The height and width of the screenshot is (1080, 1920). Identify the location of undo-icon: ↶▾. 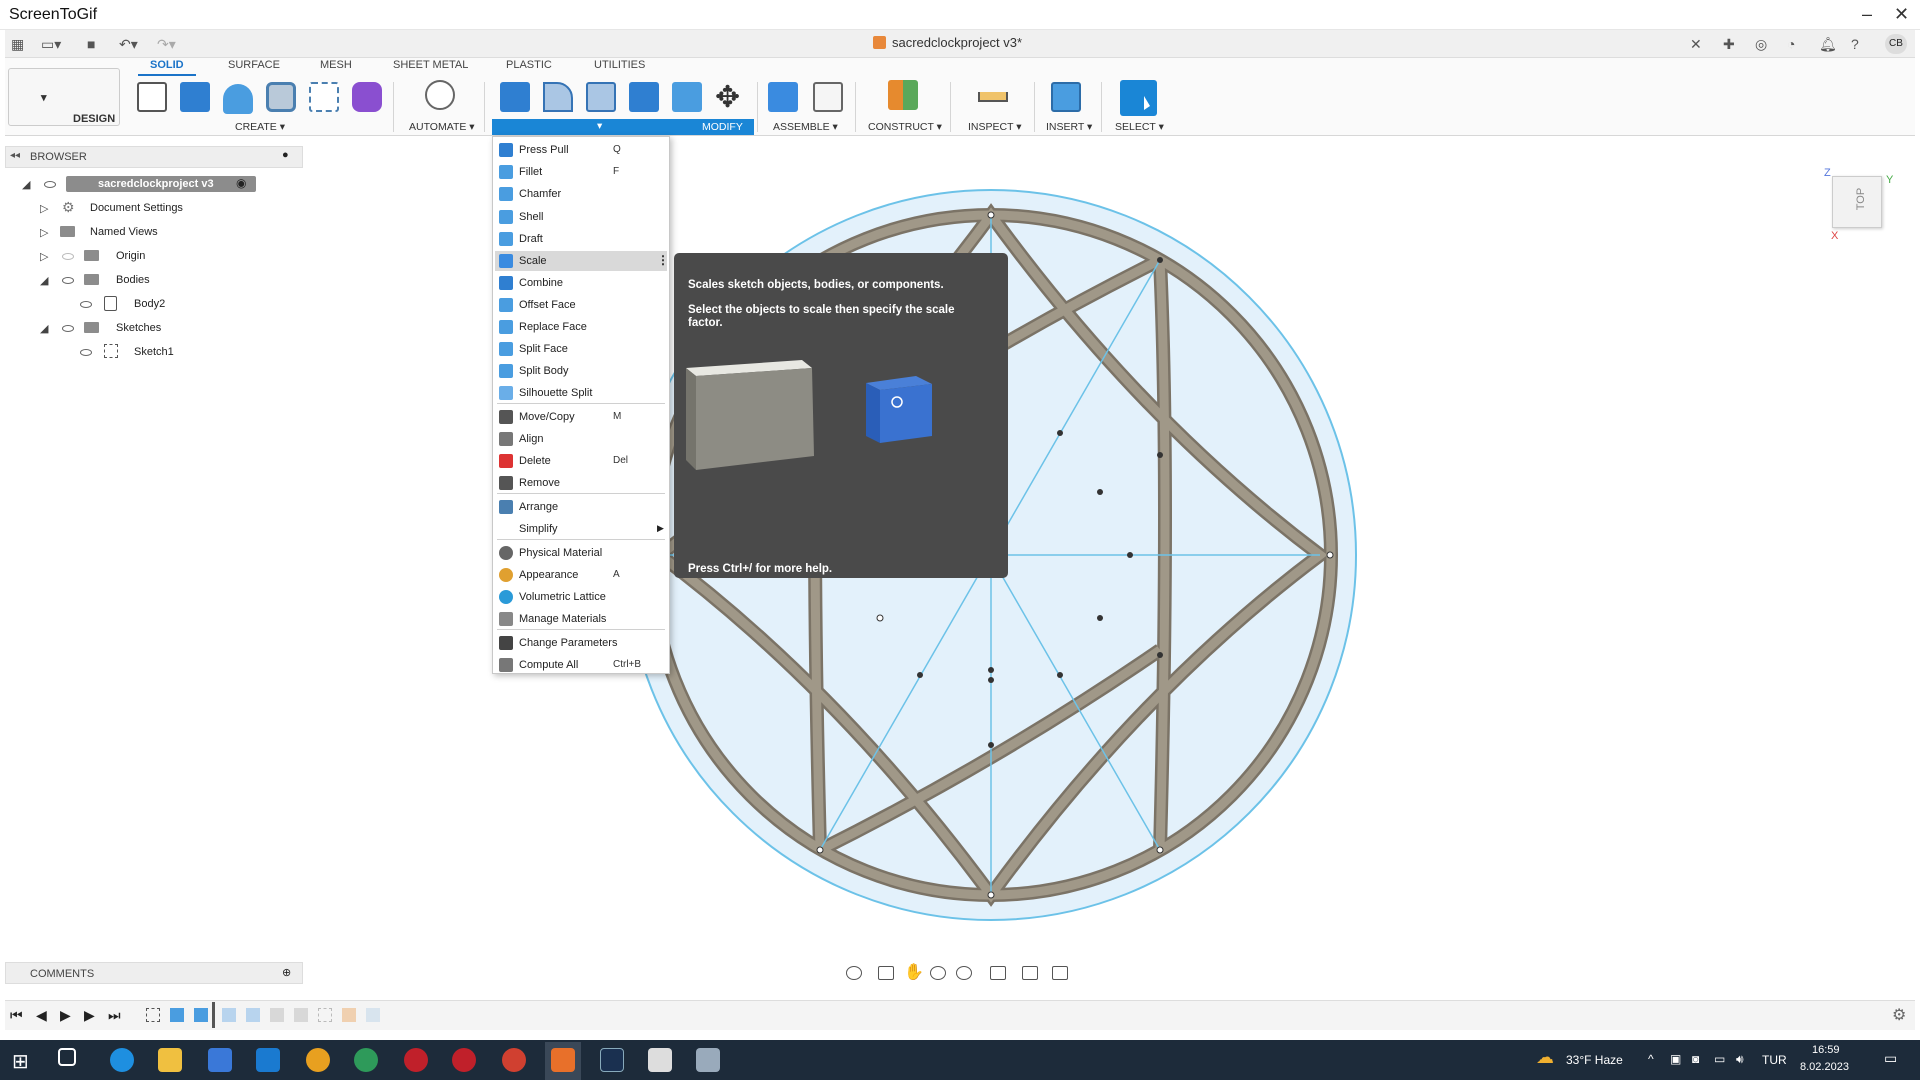
(128, 44).